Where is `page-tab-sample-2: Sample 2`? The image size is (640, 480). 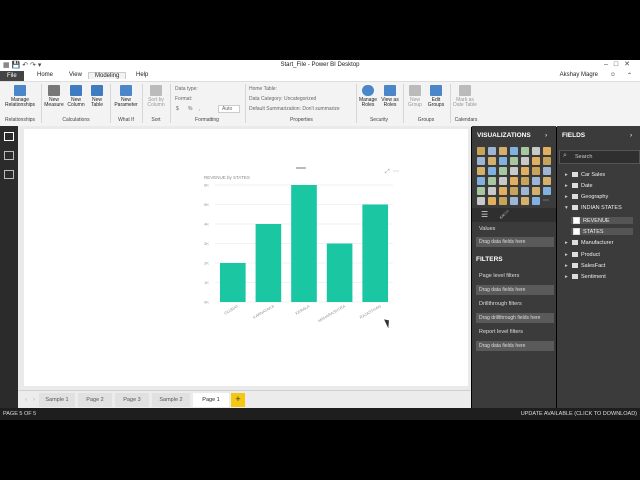 page-tab-sample-2: Sample 2 is located at coordinates (171, 400).